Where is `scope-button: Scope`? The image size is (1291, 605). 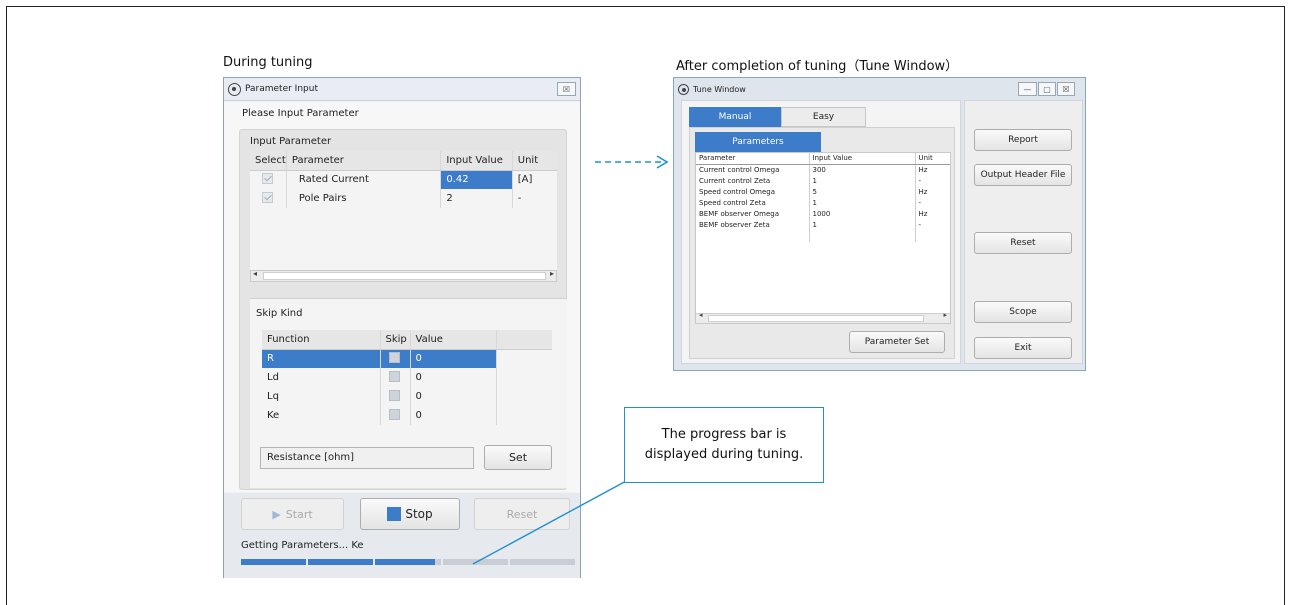 scope-button: Scope is located at coordinates (1023, 312).